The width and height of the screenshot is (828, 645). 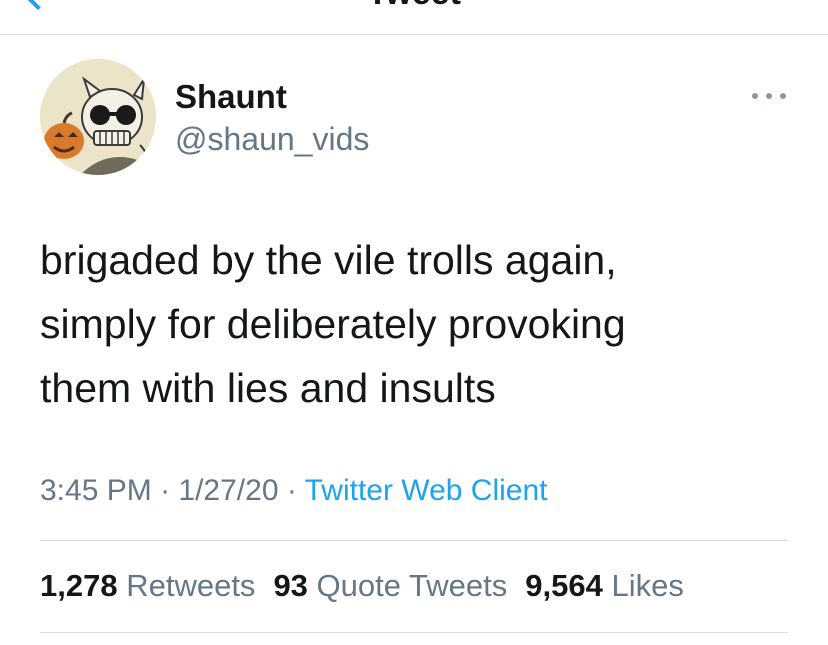 What do you see at coordinates (564, 585) in the screenshot?
I see `likes-count: 9,564` at bounding box center [564, 585].